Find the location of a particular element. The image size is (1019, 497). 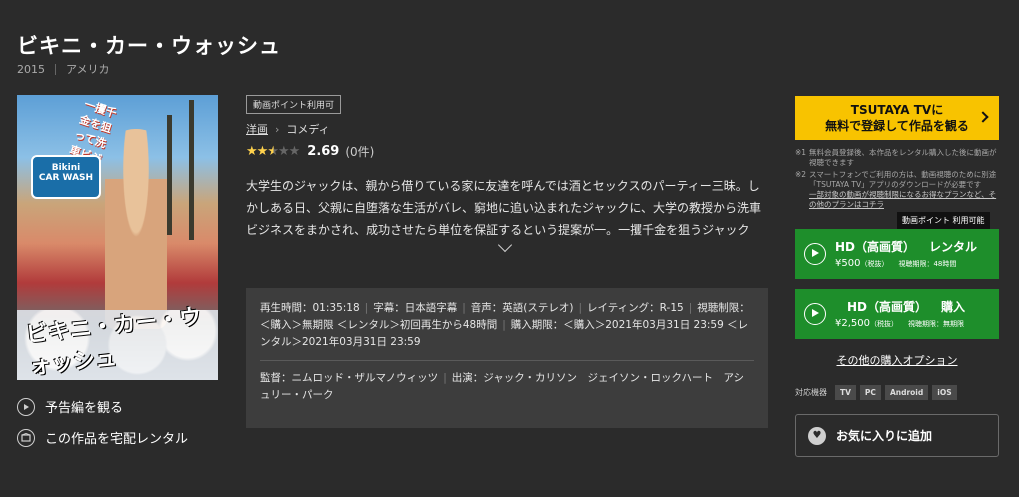

devices-label: 対応機器 is located at coordinates (811, 392).